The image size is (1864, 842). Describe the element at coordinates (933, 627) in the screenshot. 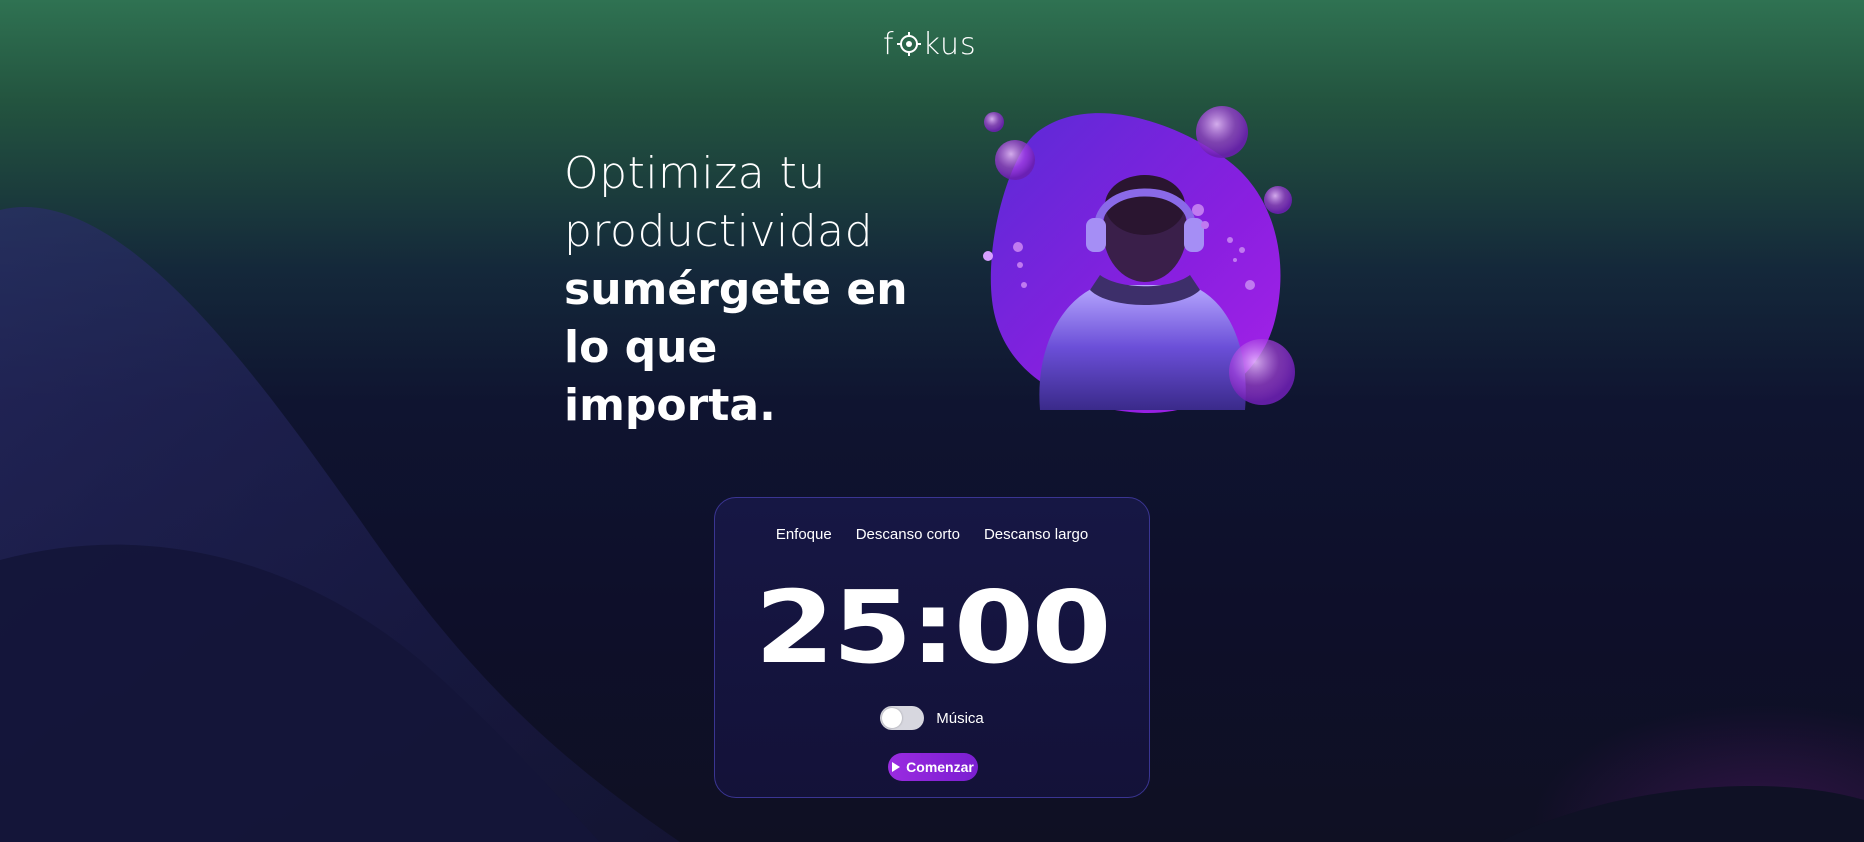

I see `timer-display: 25:00` at that location.